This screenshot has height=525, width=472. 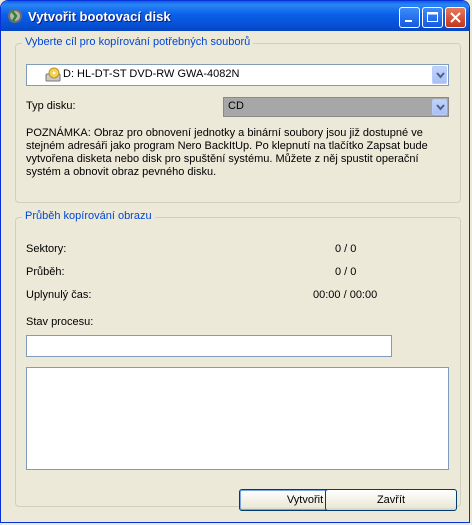 I want to click on disk-type-label: Typ disku:, so click(x=51, y=106).